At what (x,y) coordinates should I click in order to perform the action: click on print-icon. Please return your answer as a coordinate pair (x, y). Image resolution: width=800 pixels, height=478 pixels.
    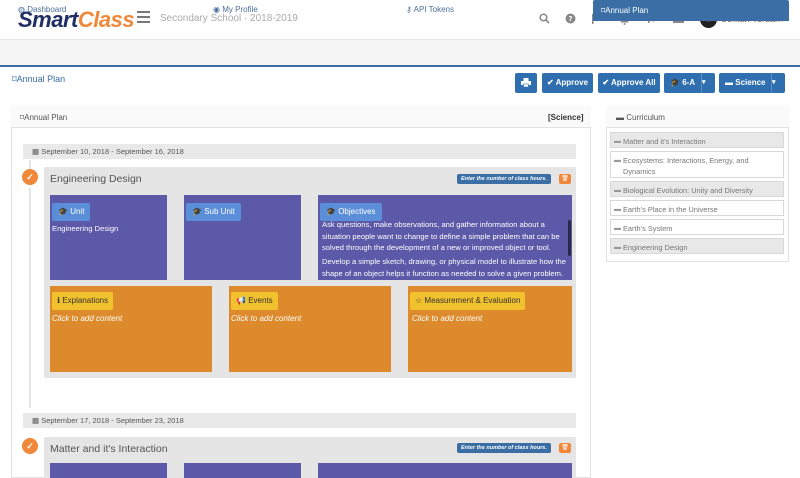
    Looking at the image, I should click on (526, 83).